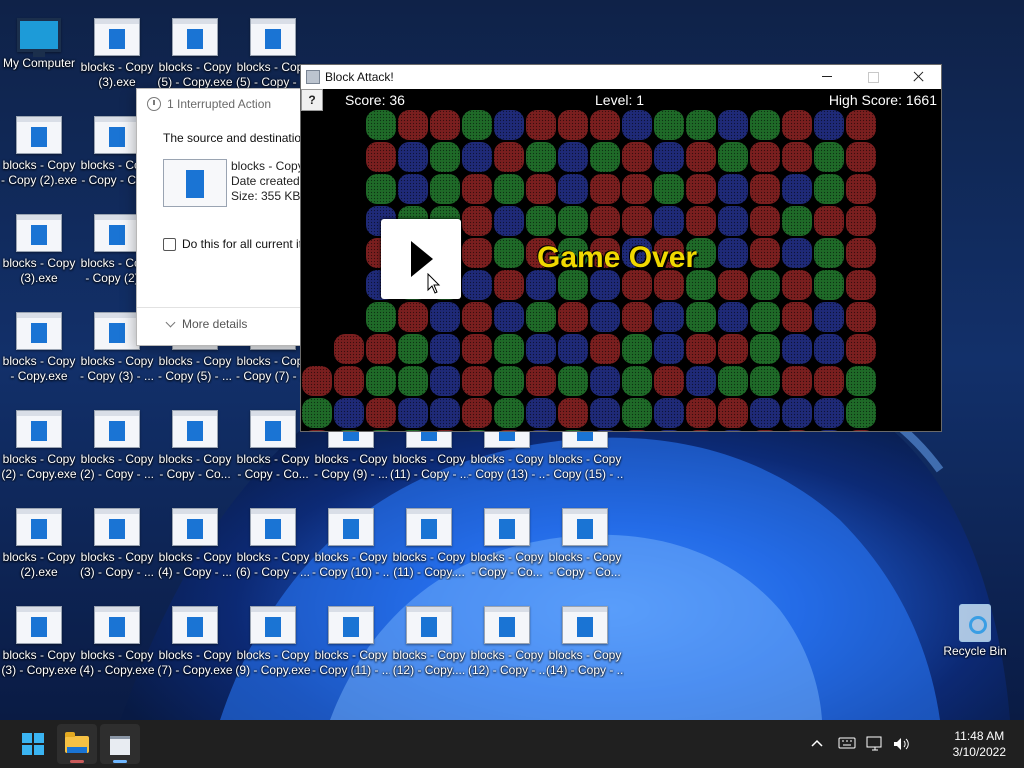 The height and width of the screenshot is (768, 1024). I want to click on window-title-bar: Block Attack!, so click(621, 77).